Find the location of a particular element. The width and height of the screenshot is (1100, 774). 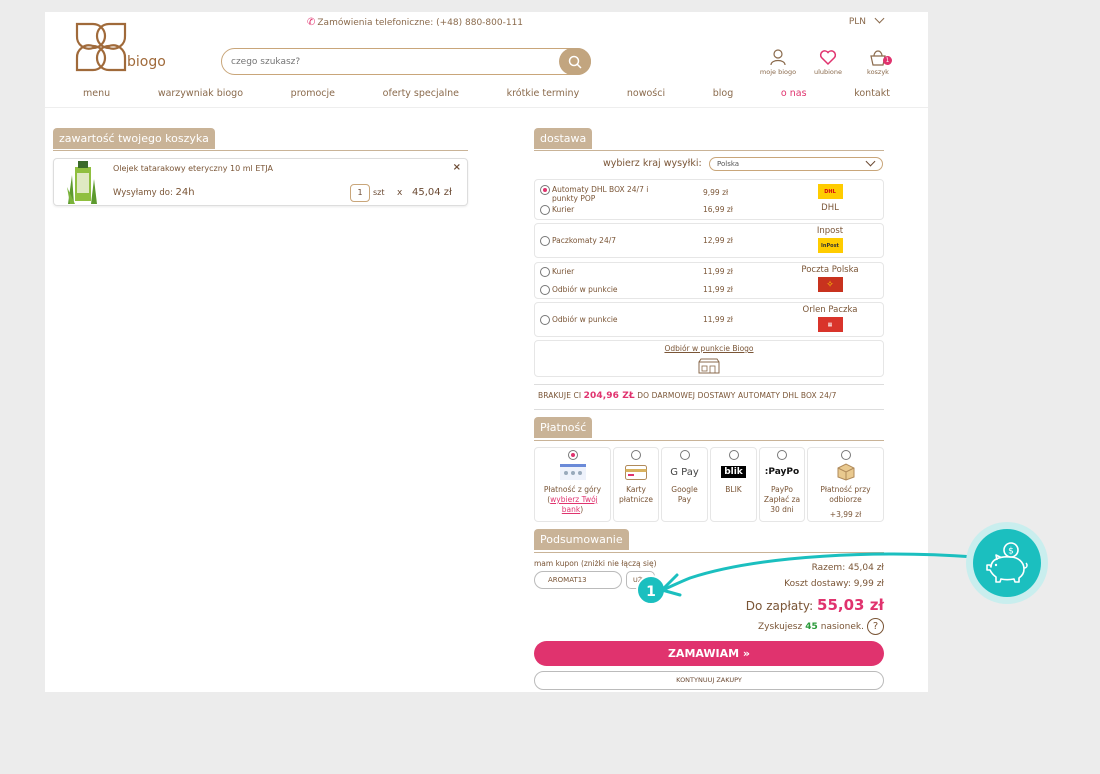

piggy-bank-badge: $ is located at coordinates (1007, 563).